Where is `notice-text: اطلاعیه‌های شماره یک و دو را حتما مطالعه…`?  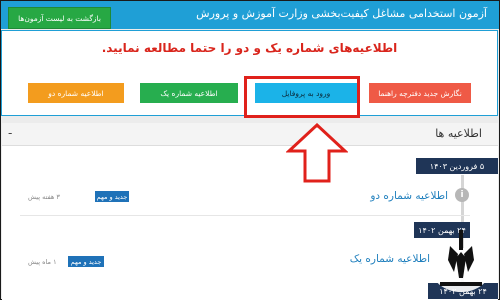
notice-text: اطلاعیه‌های شماره یک و دو را حتما مطالعه… is located at coordinates (249, 48).